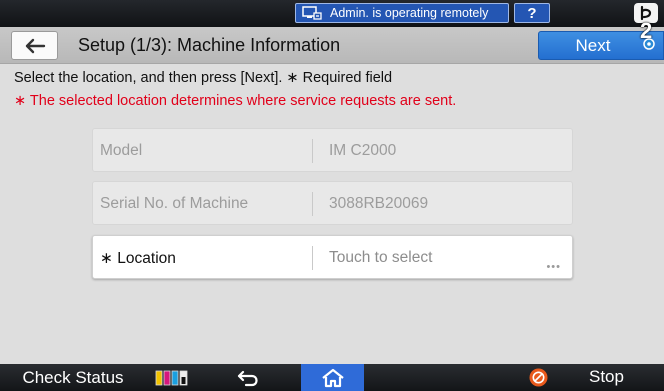 This screenshot has width=664, height=391. What do you see at coordinates (173, 378) in the screenshot?
I see `toner-icon` at bounding box center [173, 378].